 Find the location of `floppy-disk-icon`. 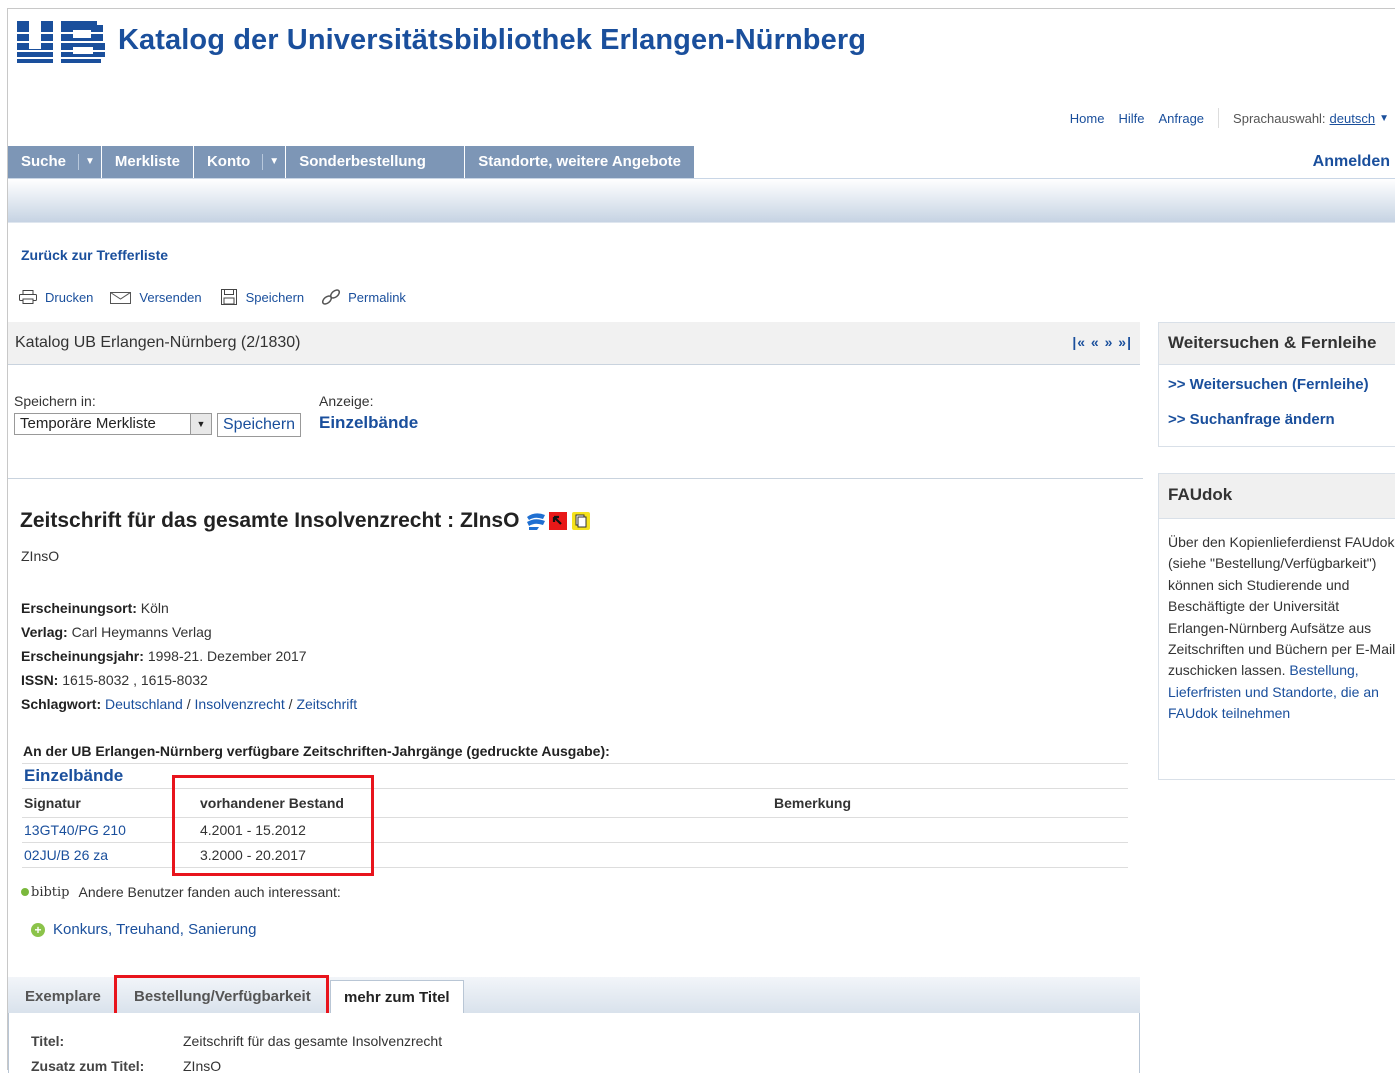

floppy-disk-icon is located at coordinates (229, 297).